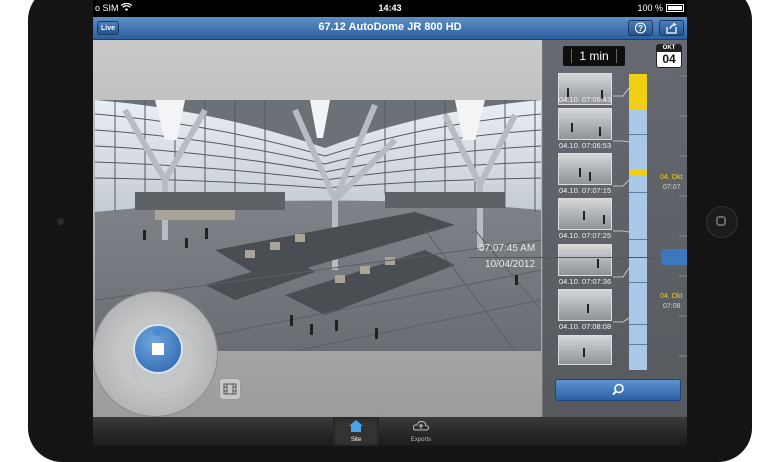 The height and width of the screenshot is (462, 780). What do you see at coordinates (585, 99) in the screenshot?
I see `thumbnail-label-1: 04.10. 07:06:43` at bounding box center [585, 99].